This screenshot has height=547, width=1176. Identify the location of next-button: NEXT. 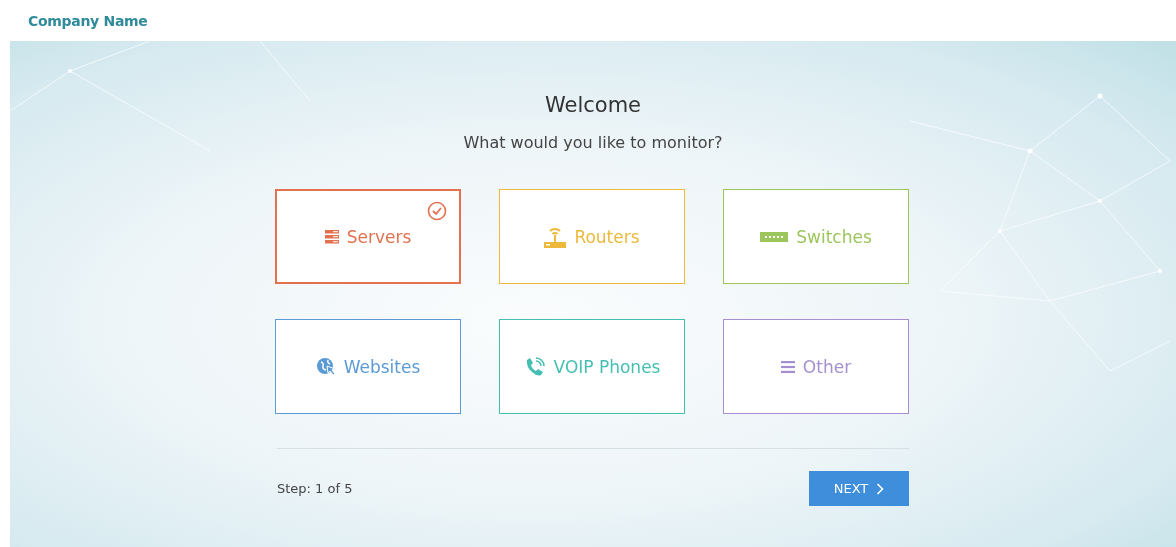
(859, 488).